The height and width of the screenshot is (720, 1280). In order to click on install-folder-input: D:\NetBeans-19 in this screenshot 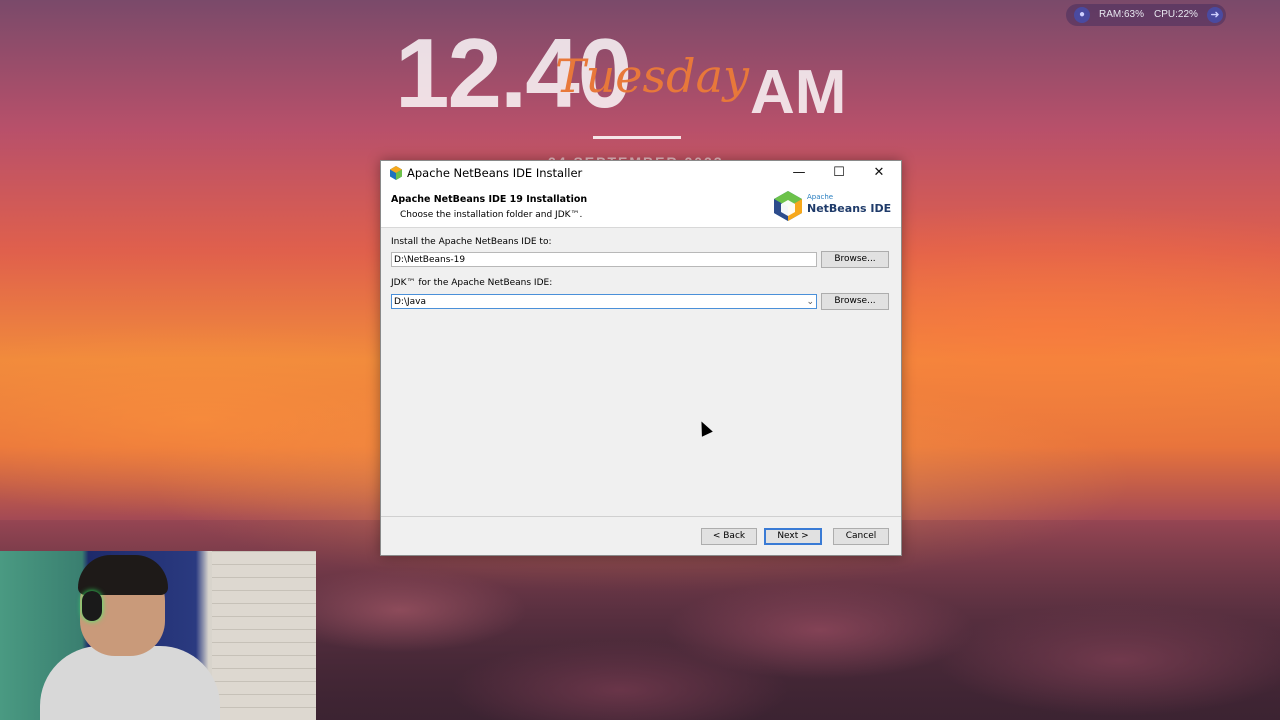, I will do `click(604, 259)`.